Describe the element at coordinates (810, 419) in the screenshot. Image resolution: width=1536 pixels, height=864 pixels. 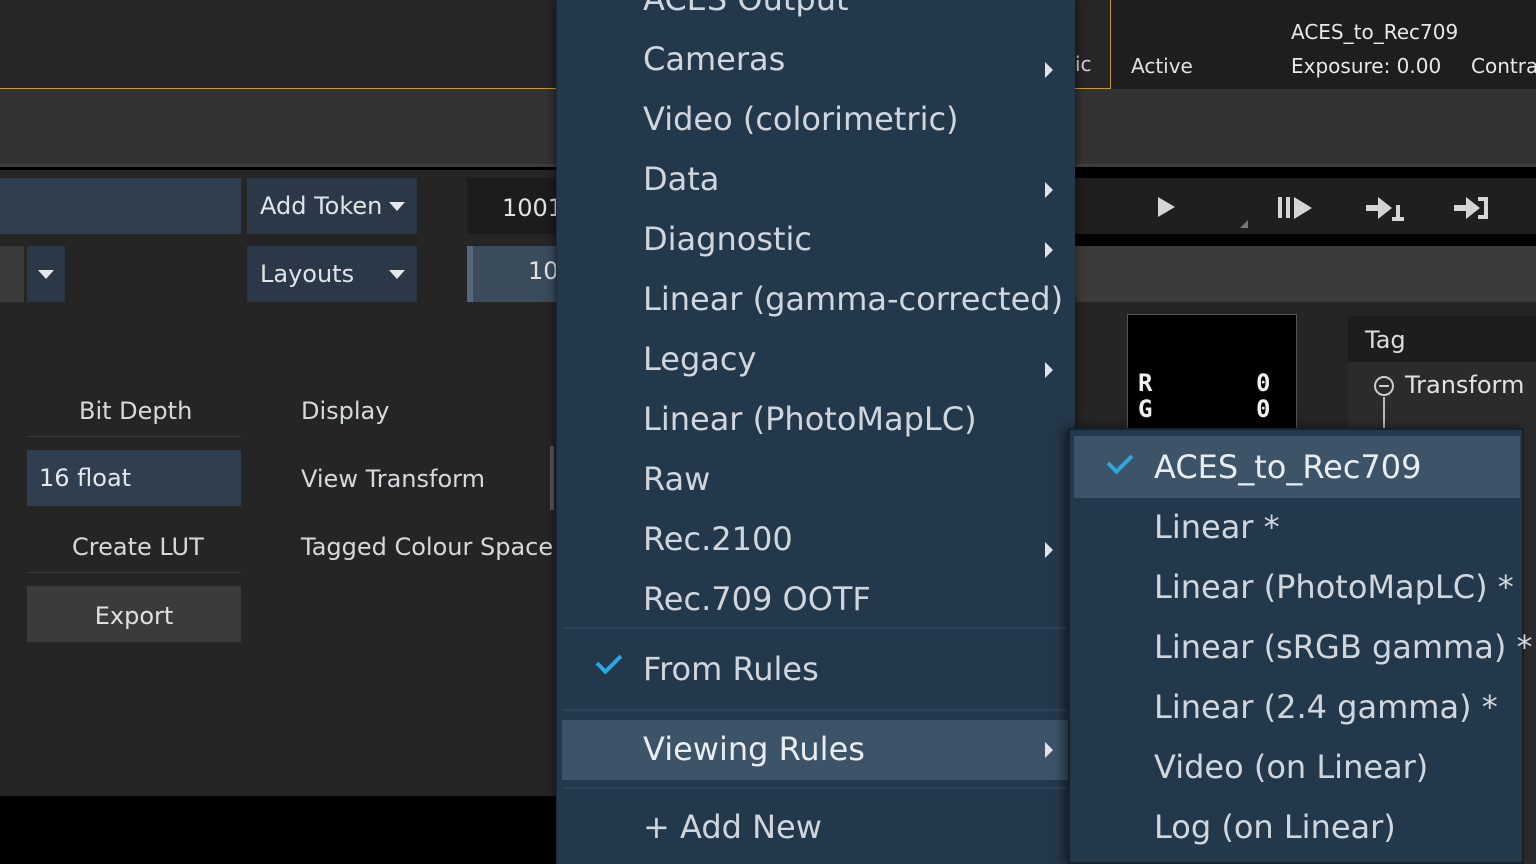
I see `menu-item-linear-photomaplc: Linear (PhotoMapLC)` at that location.